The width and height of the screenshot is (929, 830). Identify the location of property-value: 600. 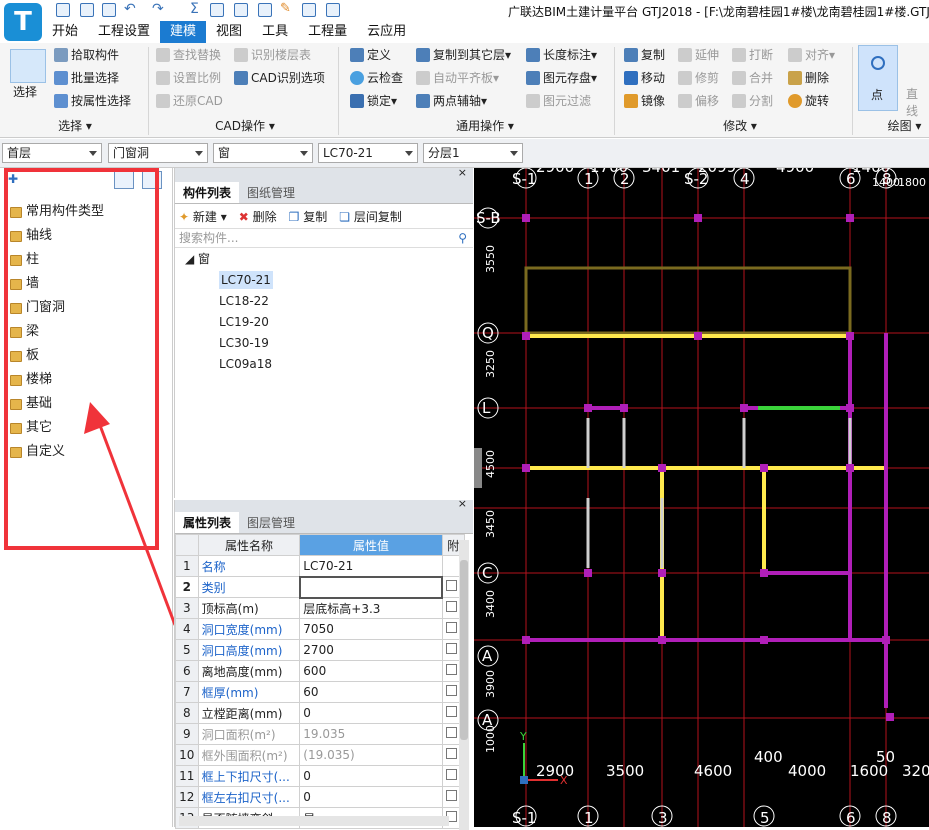
(371, 671).